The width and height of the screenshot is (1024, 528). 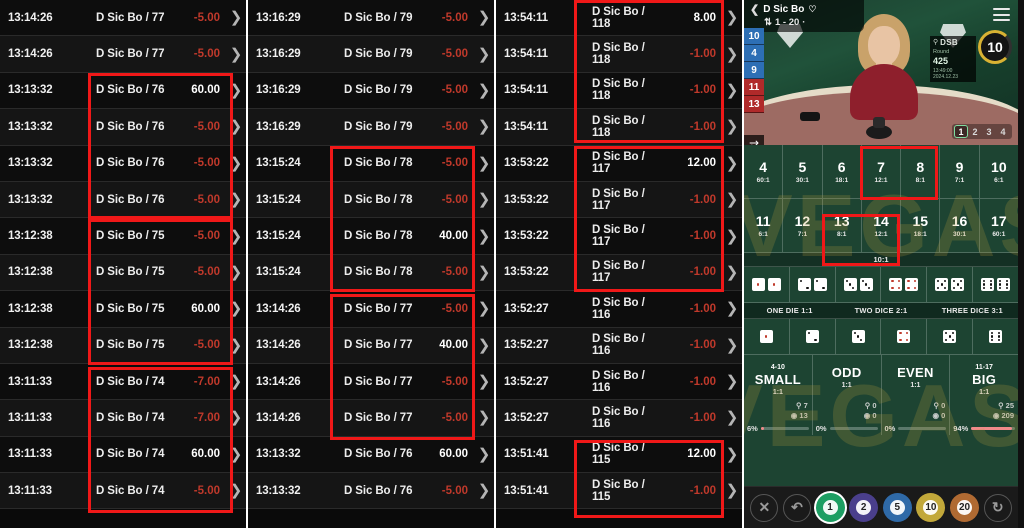 What do you see at coordinates (812, 9) in the screenshot?
I see `heart-icon: ♡` at bounding box center [812, 9].